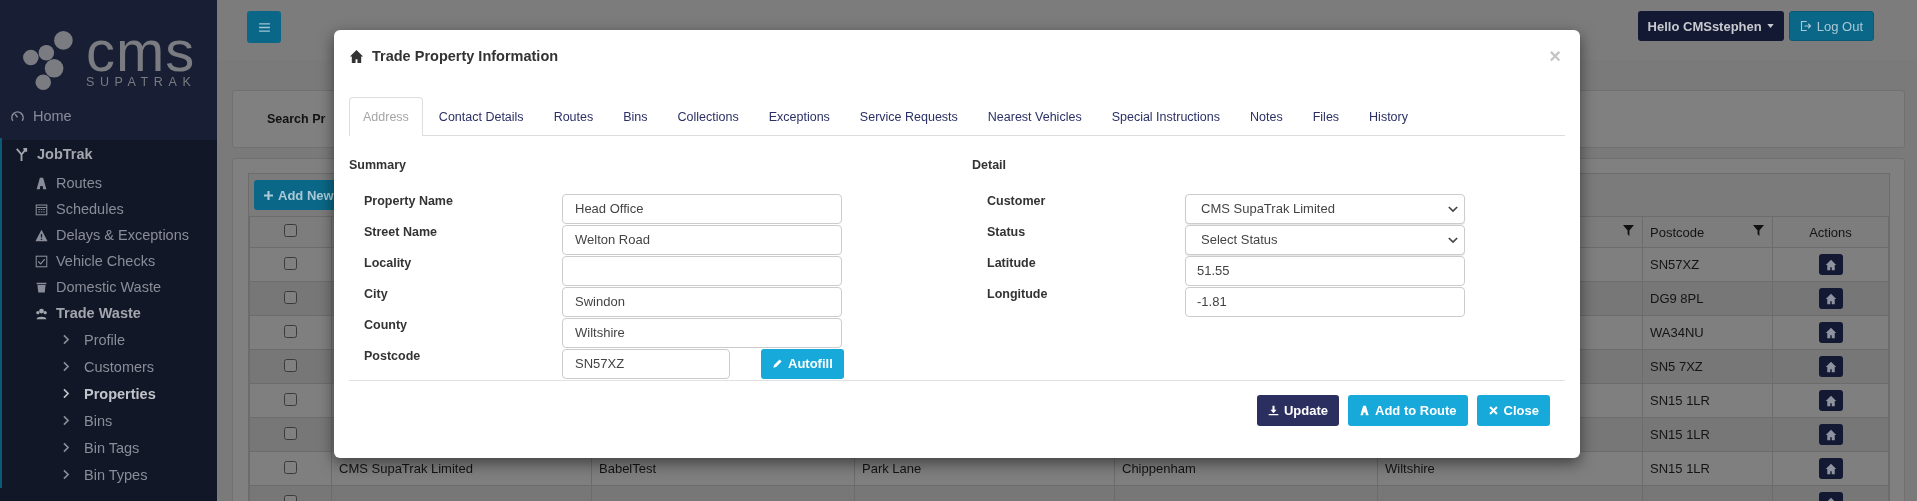 The image size is (1917, 501). What do you see at coordinates (1018, 293) in the screenshot?
I see `field-label: Longitude` at bounding box center [1018, 293].